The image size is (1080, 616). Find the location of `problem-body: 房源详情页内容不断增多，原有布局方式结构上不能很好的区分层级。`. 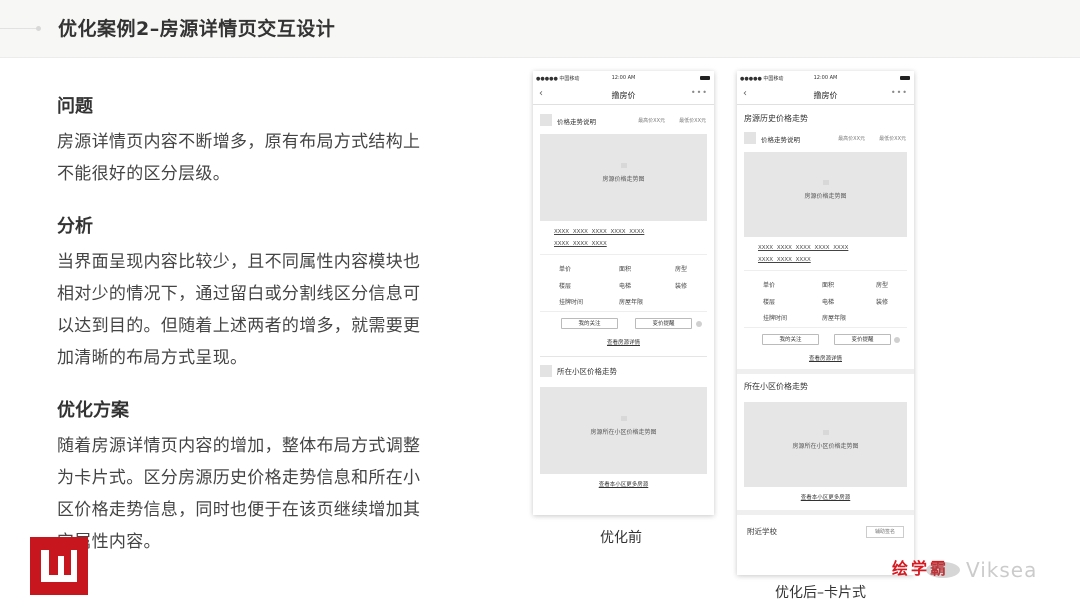

problem-body: 房源详情页内容不断增多，原有布局方式结构上不能很好的区分层级。 is located at coordinates (239, 158).